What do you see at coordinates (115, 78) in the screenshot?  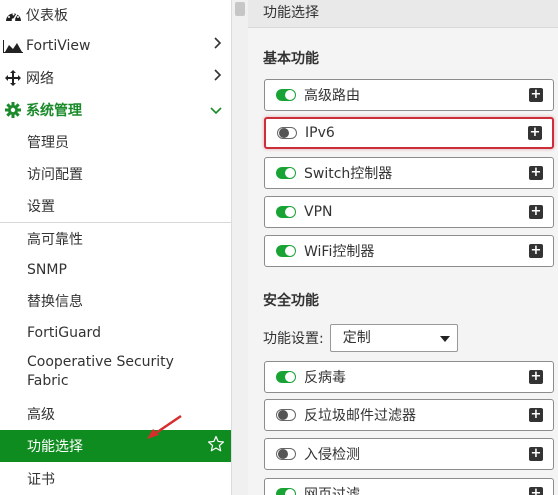 I see `nav-network: 网络` at bounding box center [115, 78].